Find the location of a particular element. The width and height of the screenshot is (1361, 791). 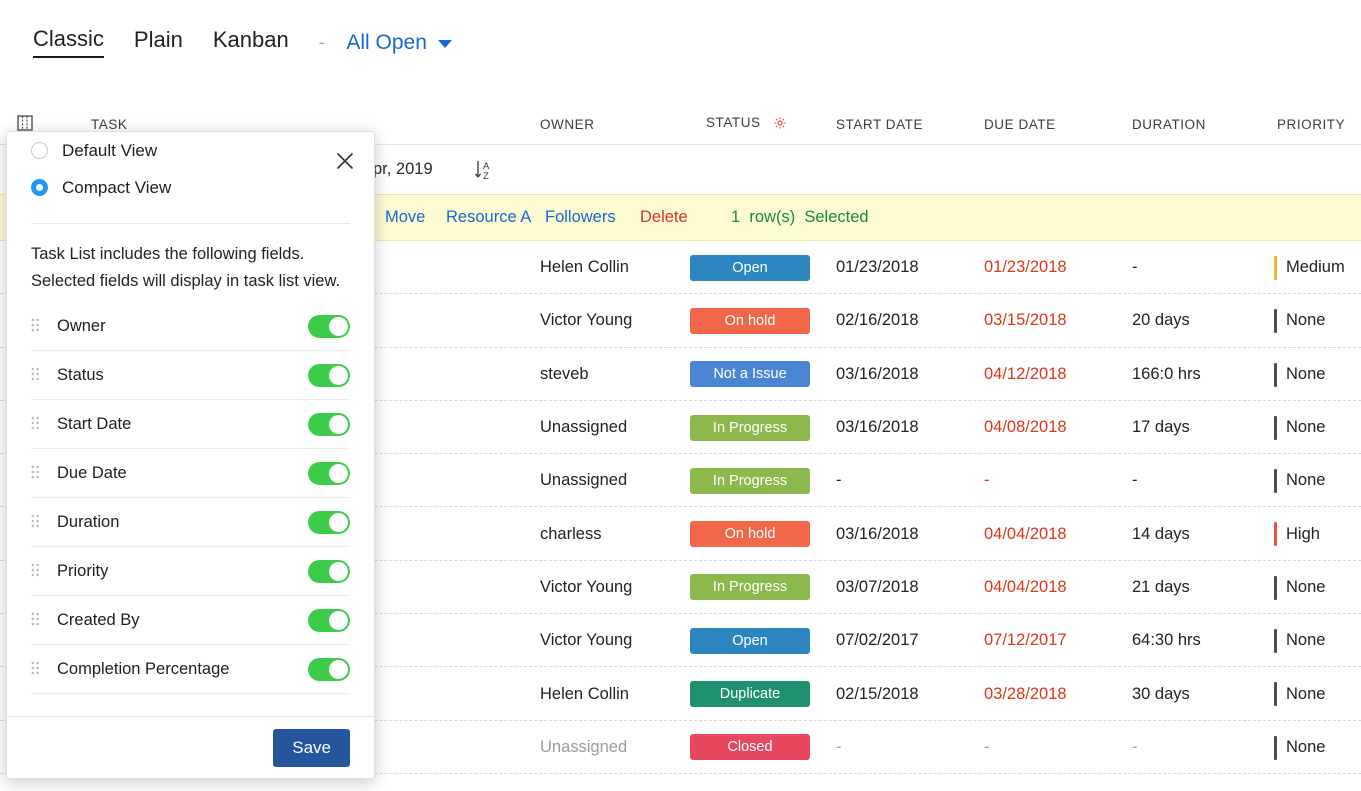

filter-dropdown-all-open: All Open is located at coordinates (399, 43).